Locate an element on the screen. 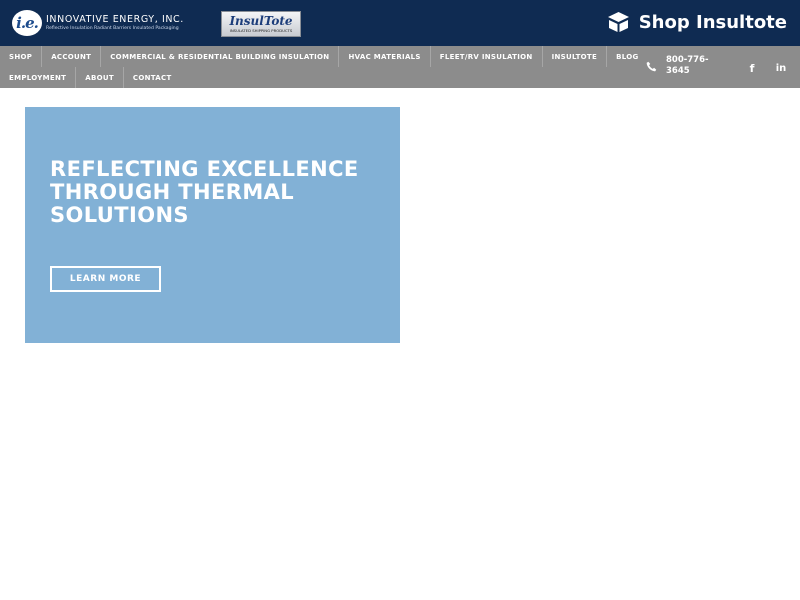 This screenshot has width=800, height=600. nav-row-2: EMPLOYMENT ABOUT CONTACT is located at coordinates (90, 77).